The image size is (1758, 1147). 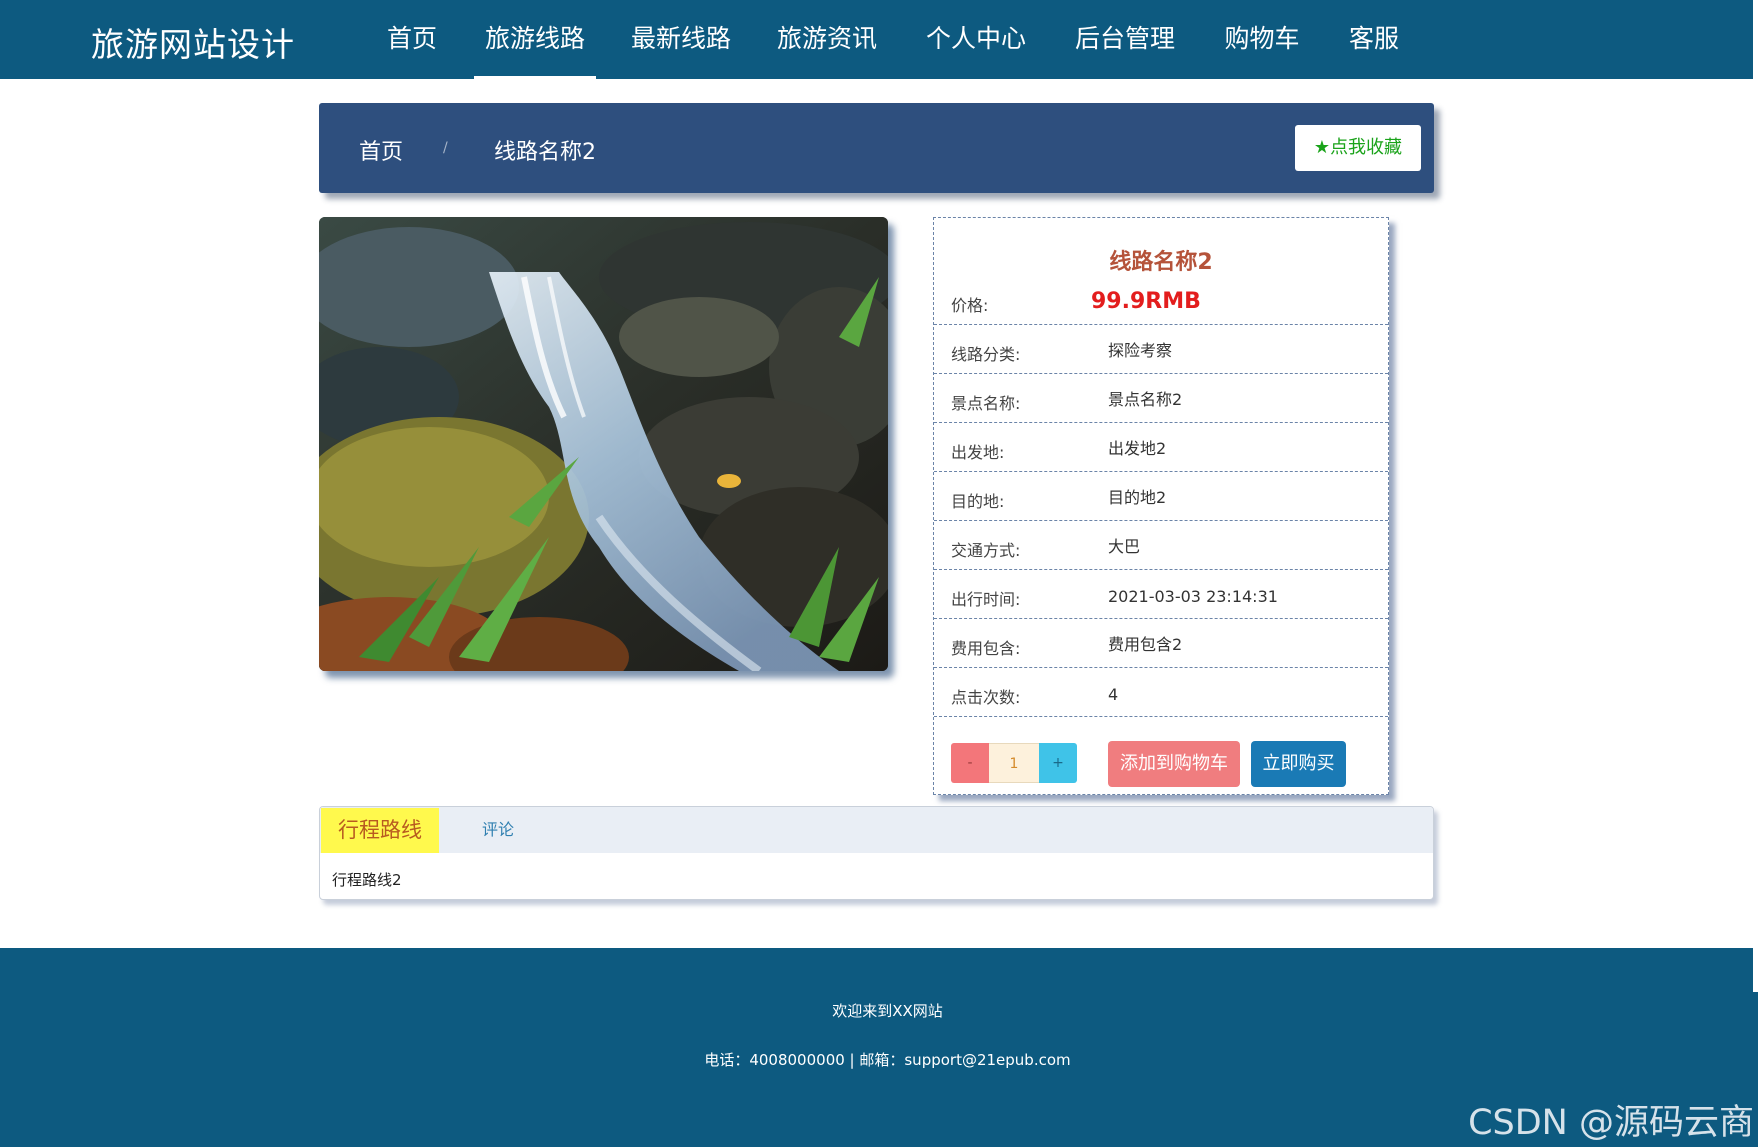 What do you see at coordinates (681, 39) in the screenshot?
I see `nav-item-latest-routes: 最新线路` at bounding box center [681, 39].